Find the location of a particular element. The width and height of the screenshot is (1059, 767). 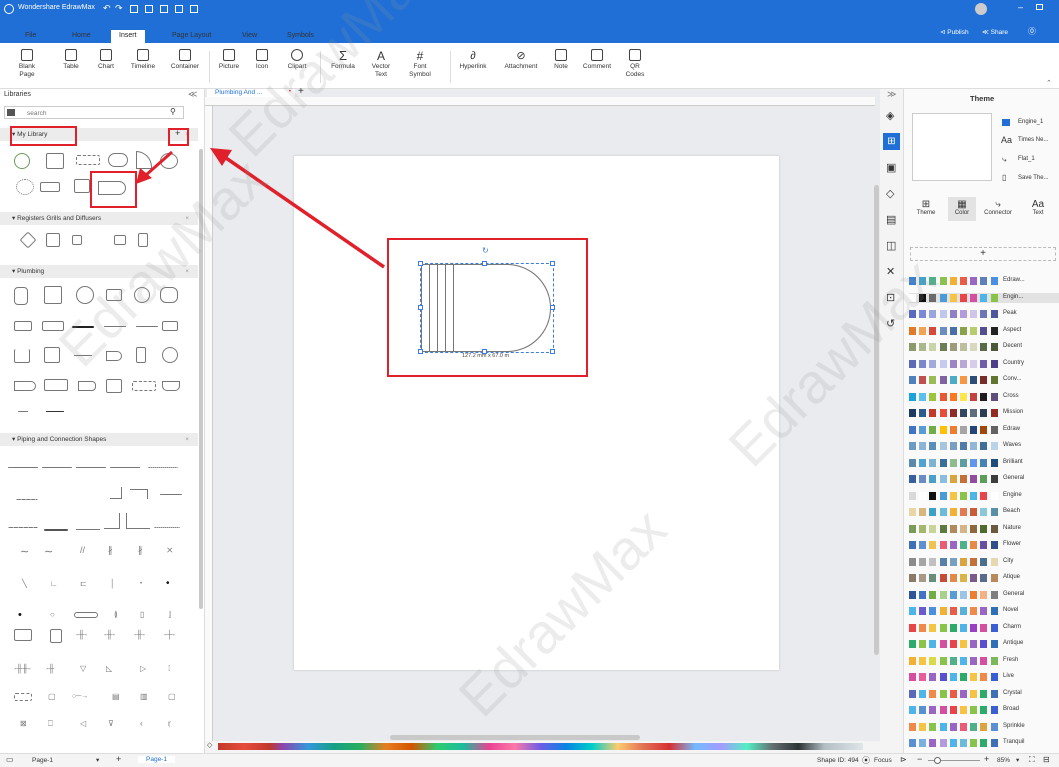

focus-icon: ⦿ is located at coordinates (866, 760).